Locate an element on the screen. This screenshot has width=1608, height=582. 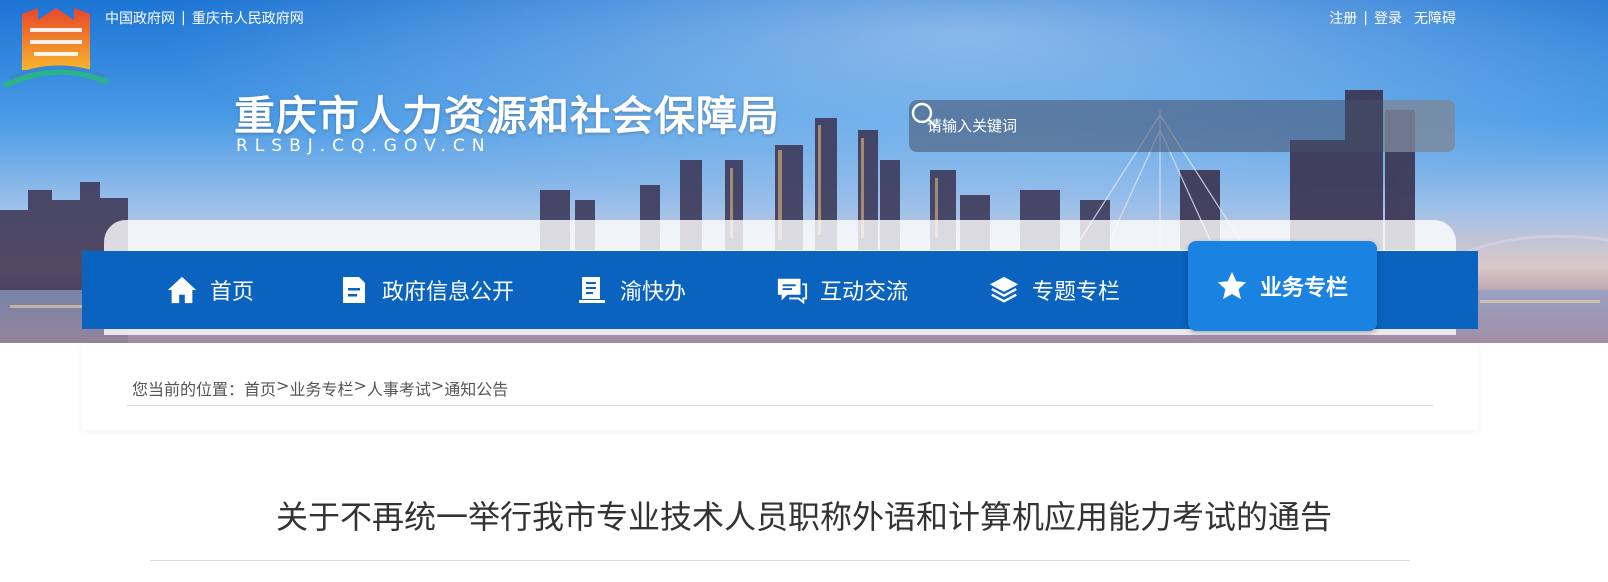
nav-item-label: 政府信息公开 is located at coordinates (448, 292).